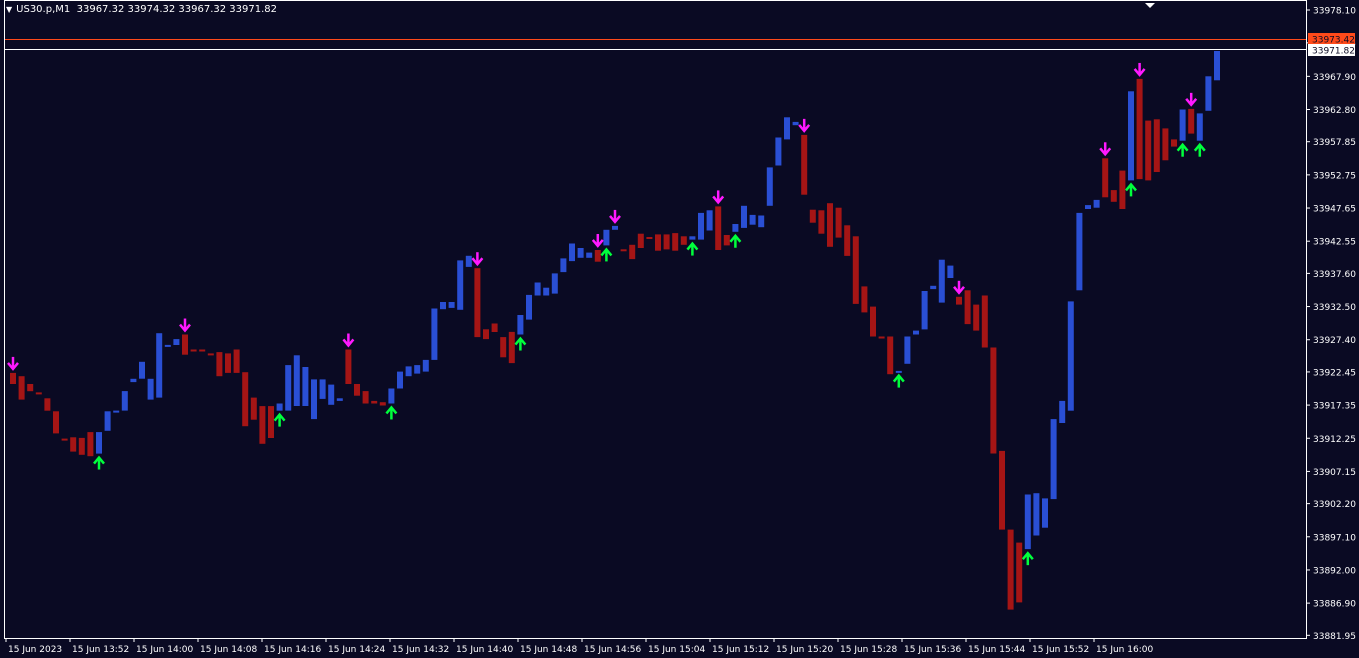  Describe the element at coordinates (1334, 143) in the screenshot. I see `y-tick-label: 33957.85` at that location.